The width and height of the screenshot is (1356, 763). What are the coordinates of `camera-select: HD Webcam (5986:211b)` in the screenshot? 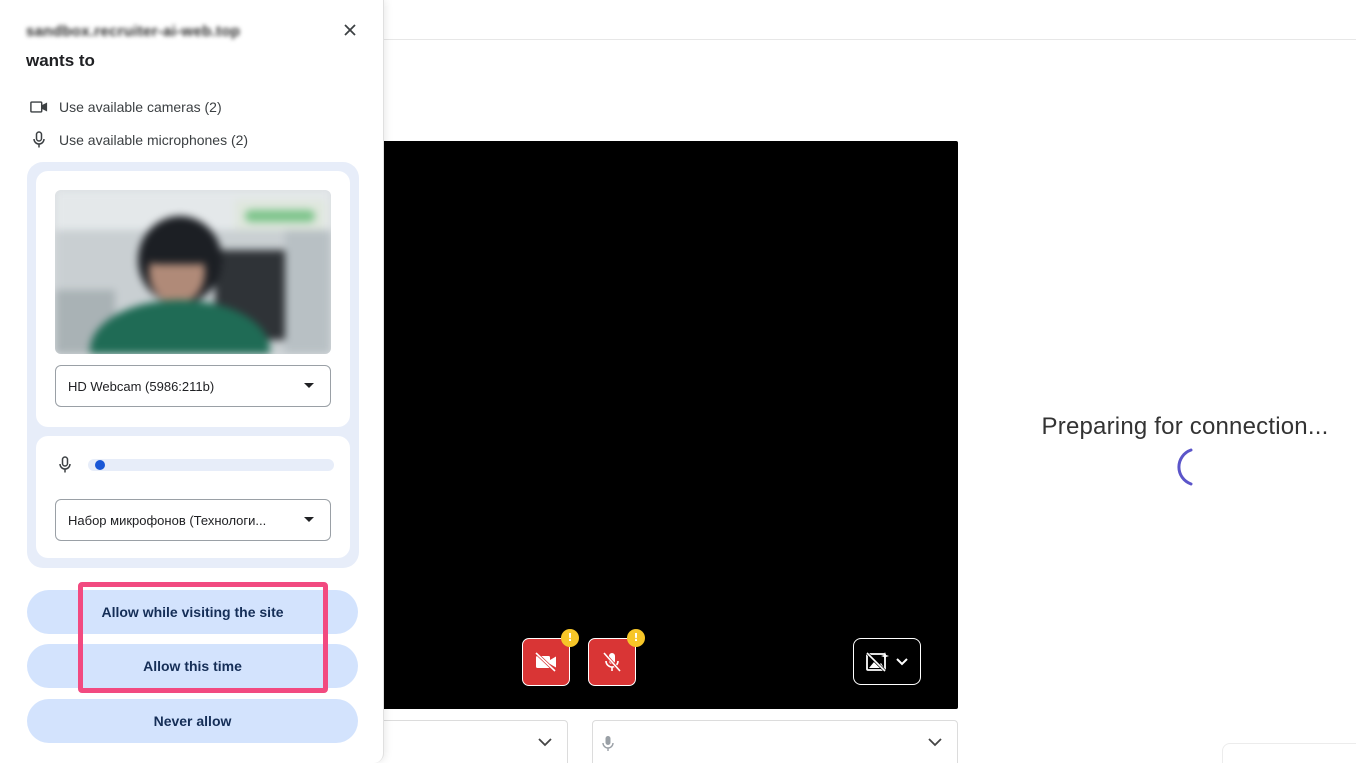 It's located at (193, 386).